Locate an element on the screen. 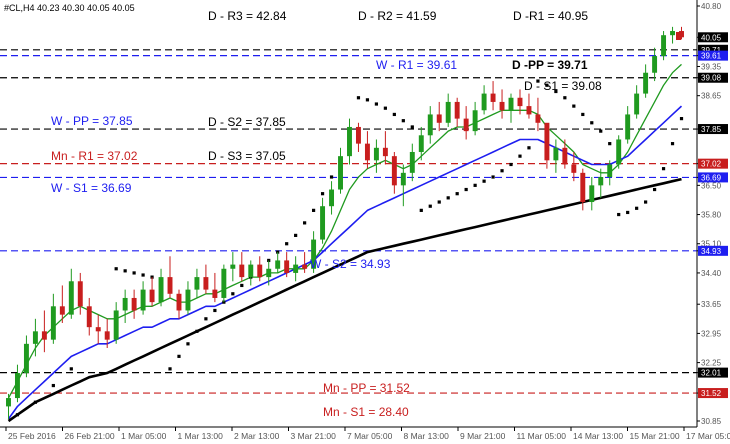 Image resolution: width=730 pixels, height=444 pixels. price-marker-label: 36.69 is located at coordinates (711, 177).